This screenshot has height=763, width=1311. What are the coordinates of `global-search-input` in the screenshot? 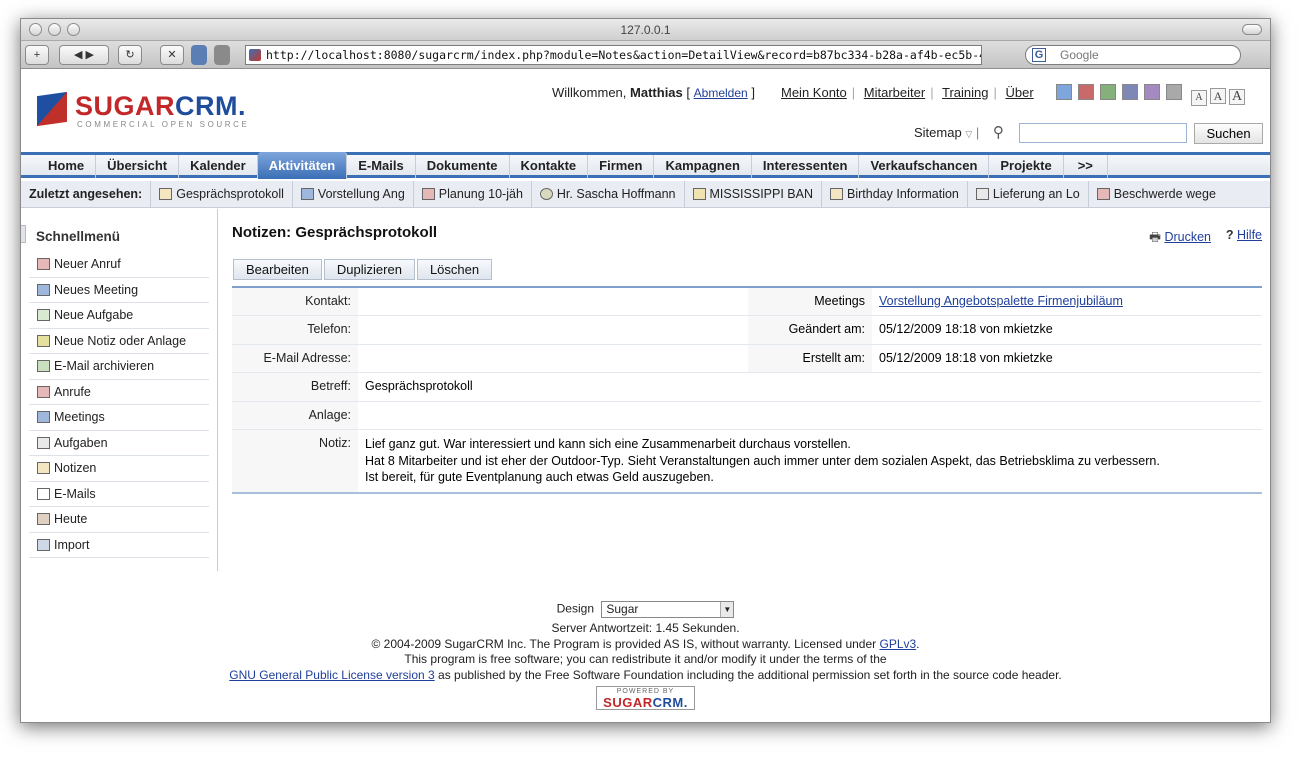 It's located at (1103, 133).